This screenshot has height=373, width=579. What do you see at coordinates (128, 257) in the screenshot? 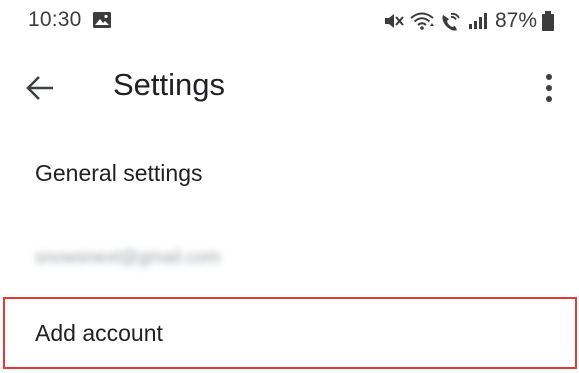
I see `account-email: snowsnext@gmail.com` at bounding box center [128, 257].